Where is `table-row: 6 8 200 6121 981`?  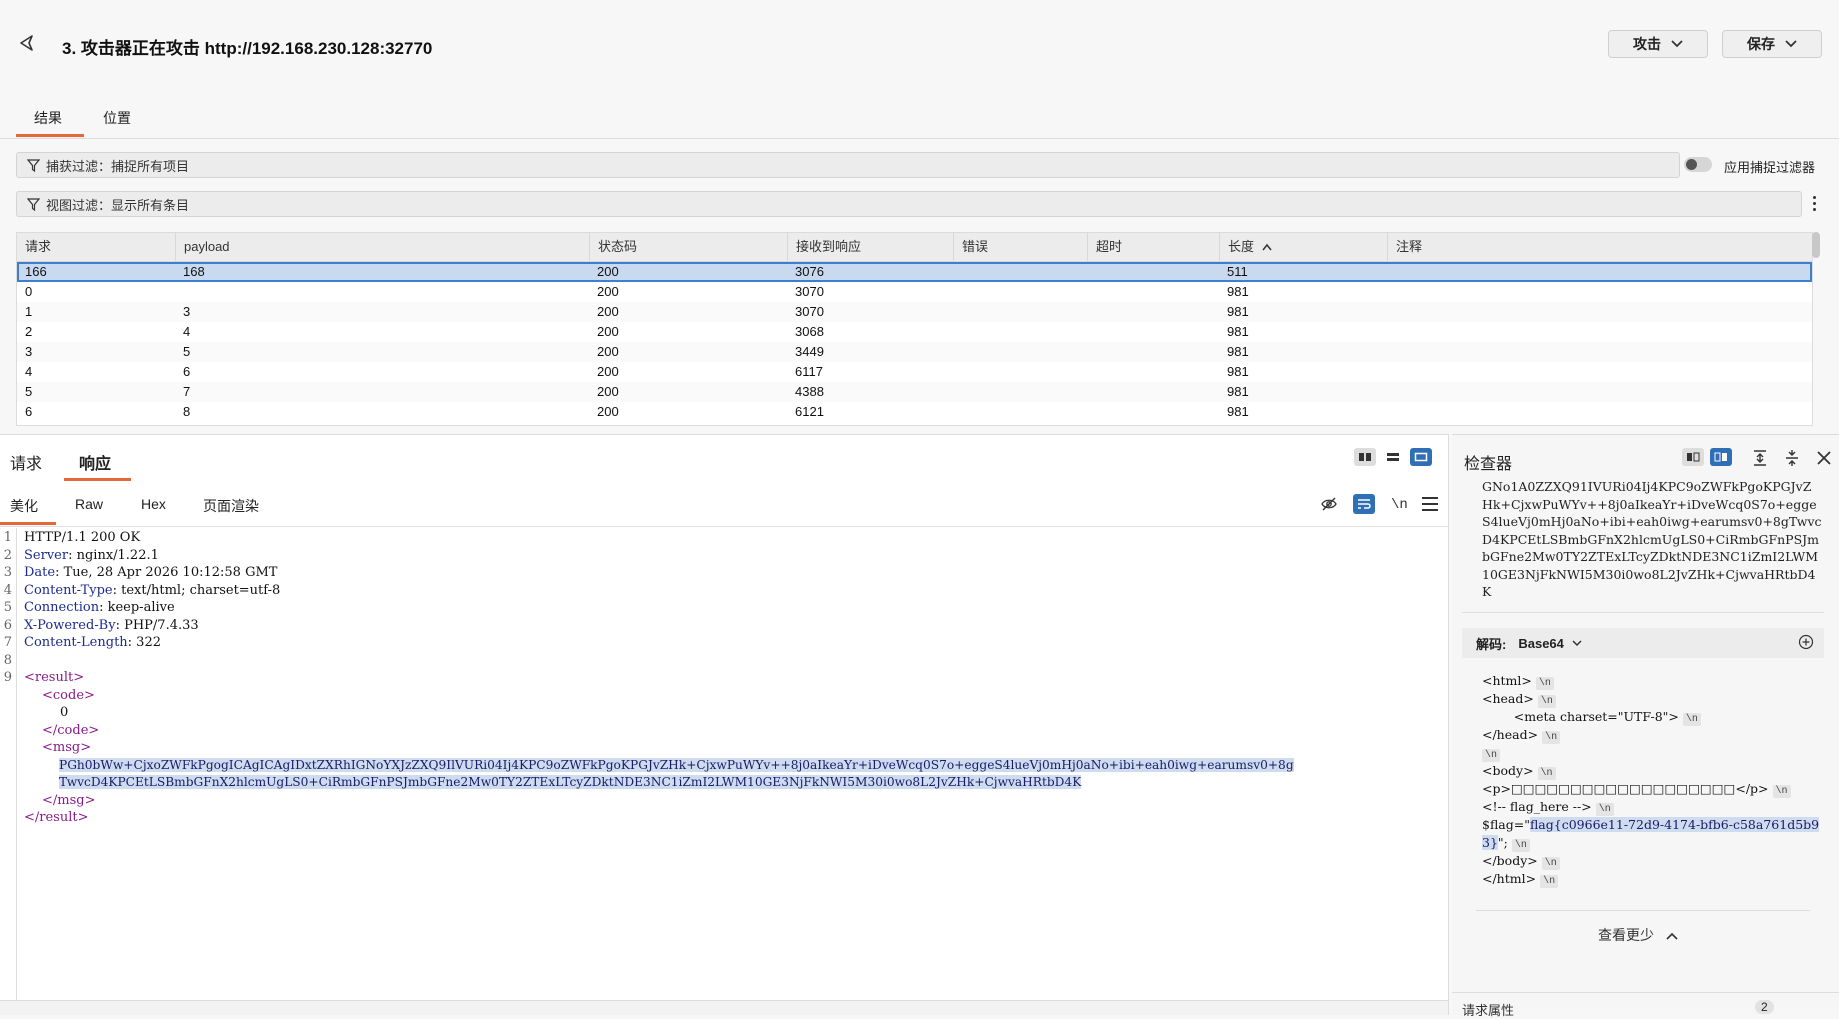
table-row: 6 8 200 6121 981 is located at coordinates (914, 412).